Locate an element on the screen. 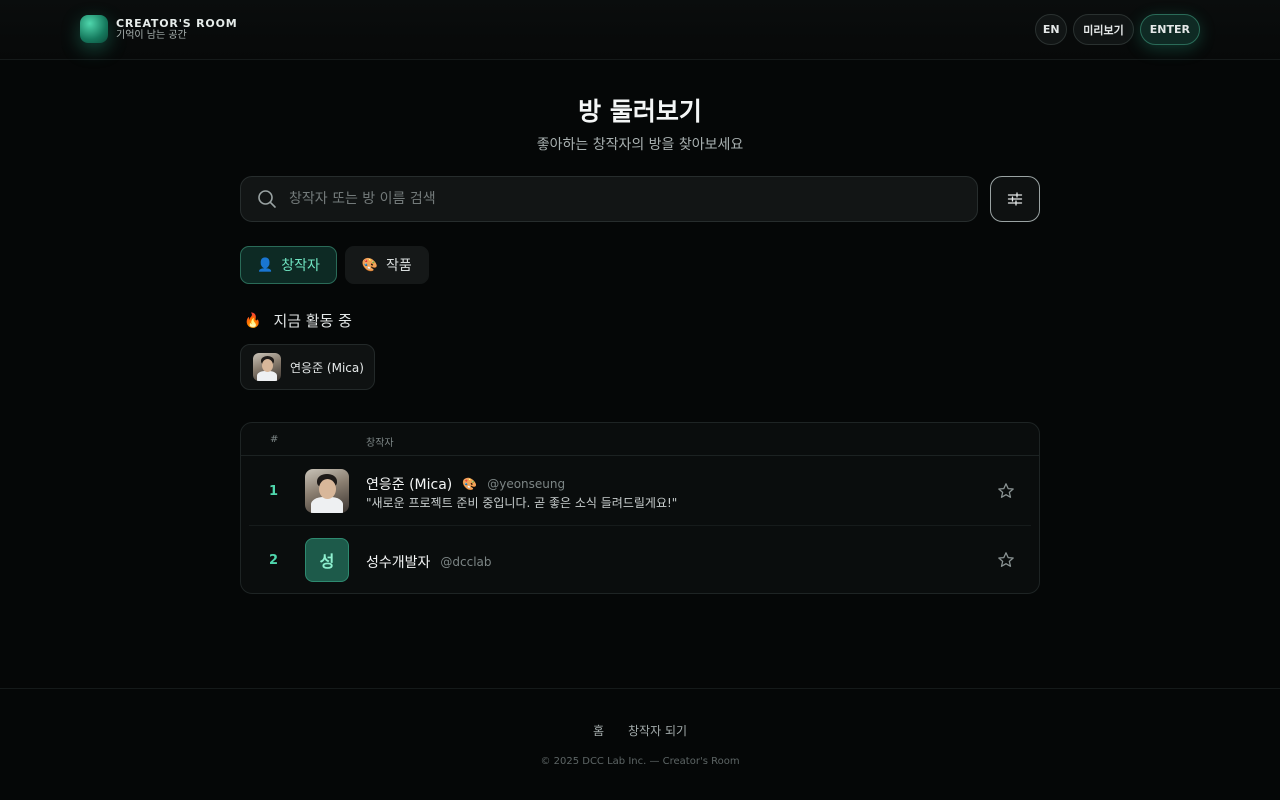 The width and height of the screenshot is (1280, 800). table-header: # 창작자 is located at coordinates (640, 439).